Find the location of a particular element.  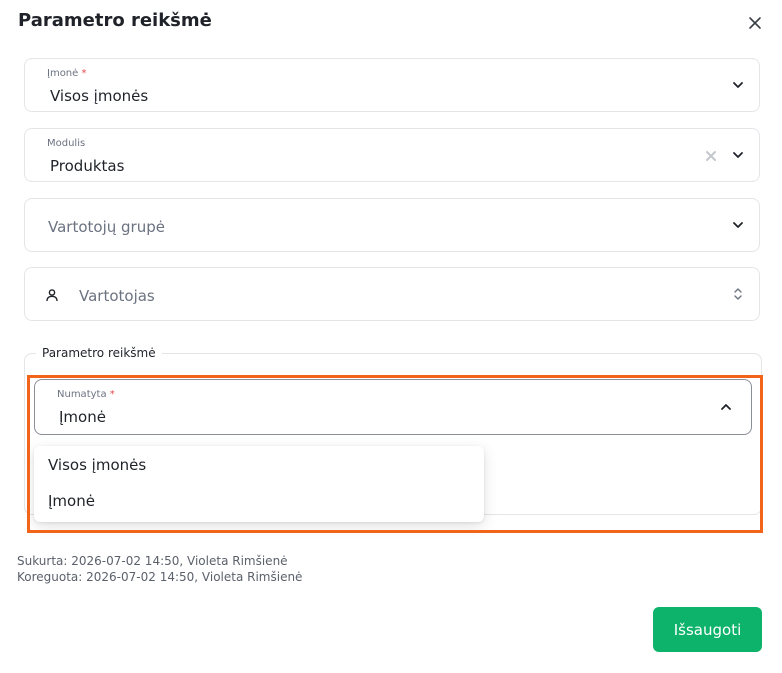

user-group-select: Vartotojų grupė is located at coordinates (392, 225).